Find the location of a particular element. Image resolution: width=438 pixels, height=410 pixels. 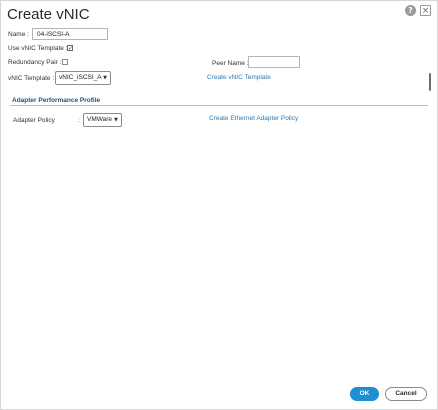

vnic-template-label: vNIC Template : is located at coordinates (31, 78).